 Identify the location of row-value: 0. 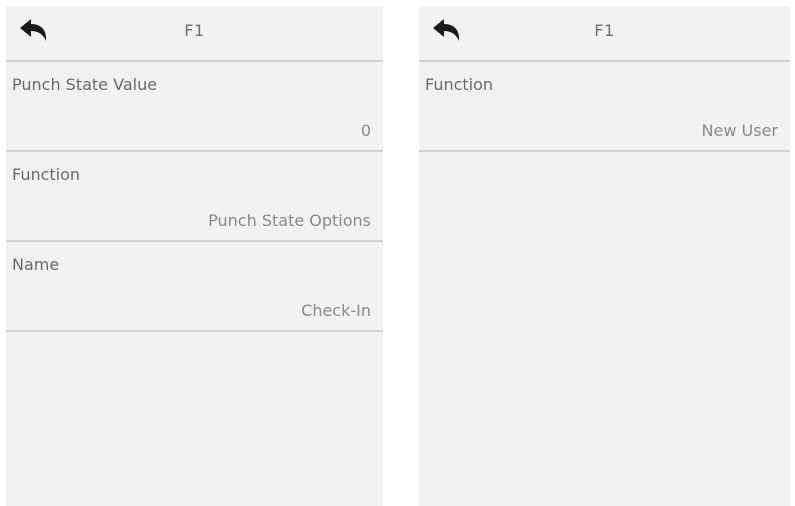
(365, 130).